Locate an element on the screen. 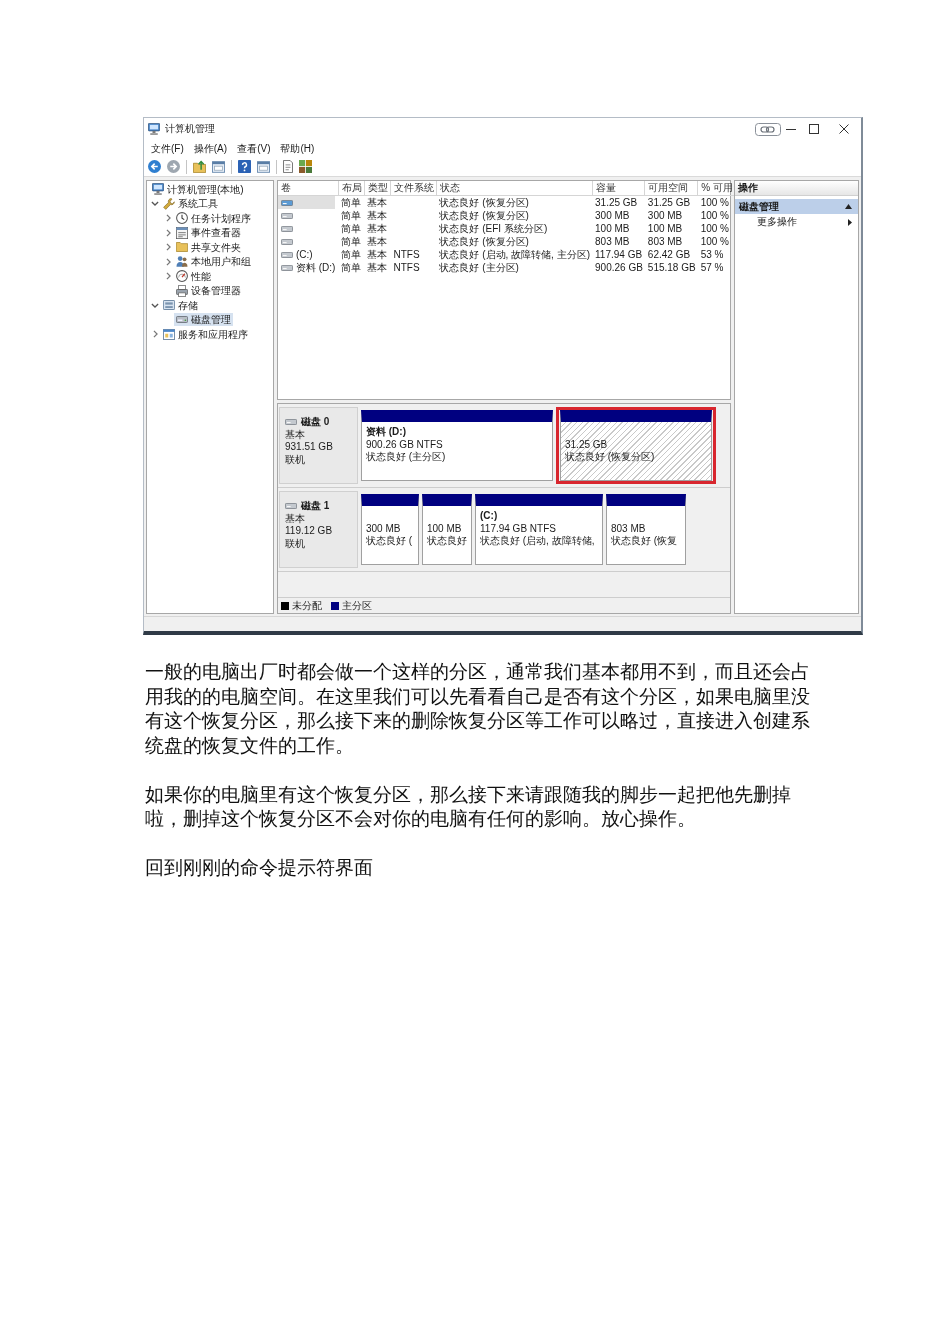  tree-item: 服务和应用程序 is located at coordinates (205, 334).